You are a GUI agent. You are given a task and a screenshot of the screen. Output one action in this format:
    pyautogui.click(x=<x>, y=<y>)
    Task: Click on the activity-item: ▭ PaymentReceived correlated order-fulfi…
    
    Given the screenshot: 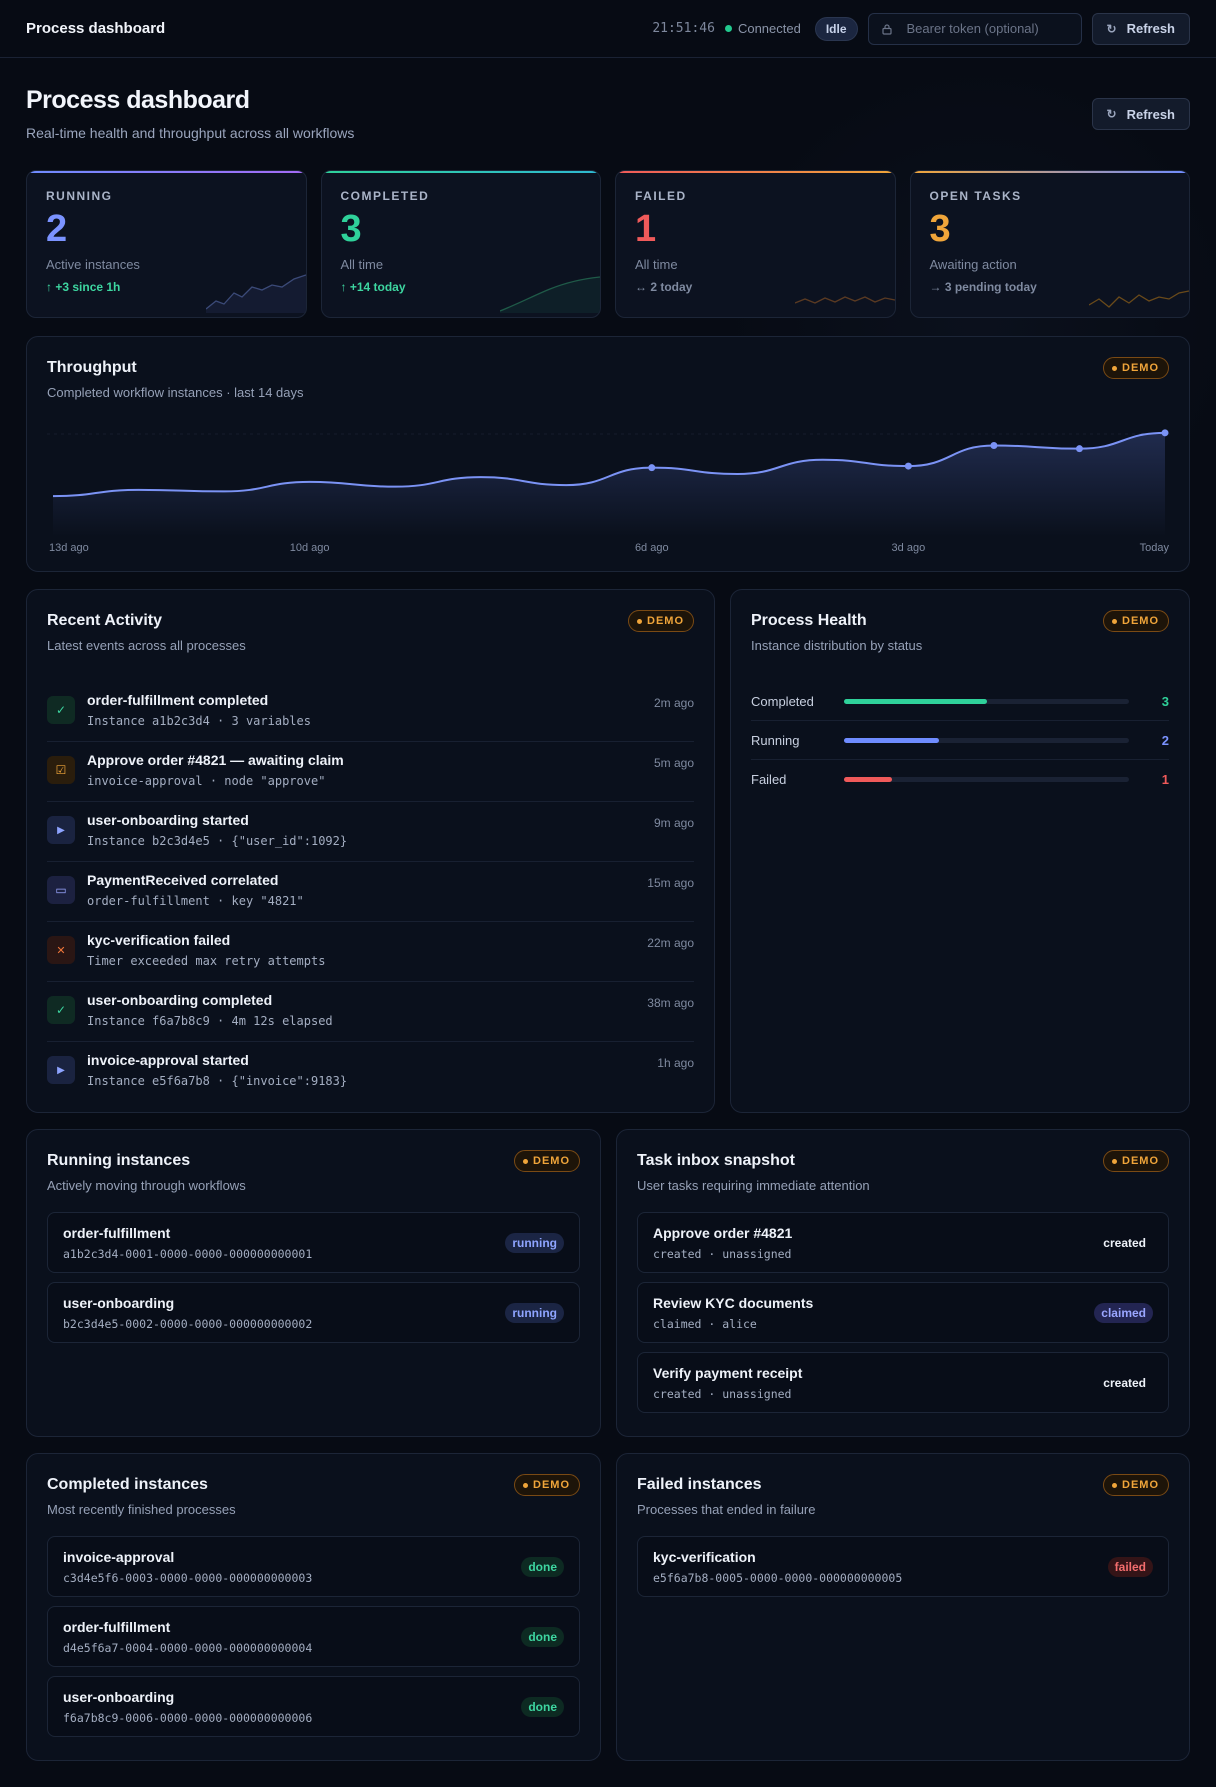 What is the action you would take?
    pyautogui.click(x=370, y=892)
    